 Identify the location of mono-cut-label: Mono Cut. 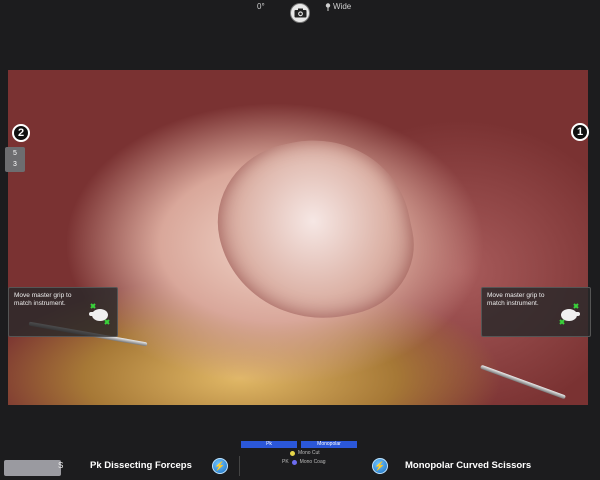
(309, 453).